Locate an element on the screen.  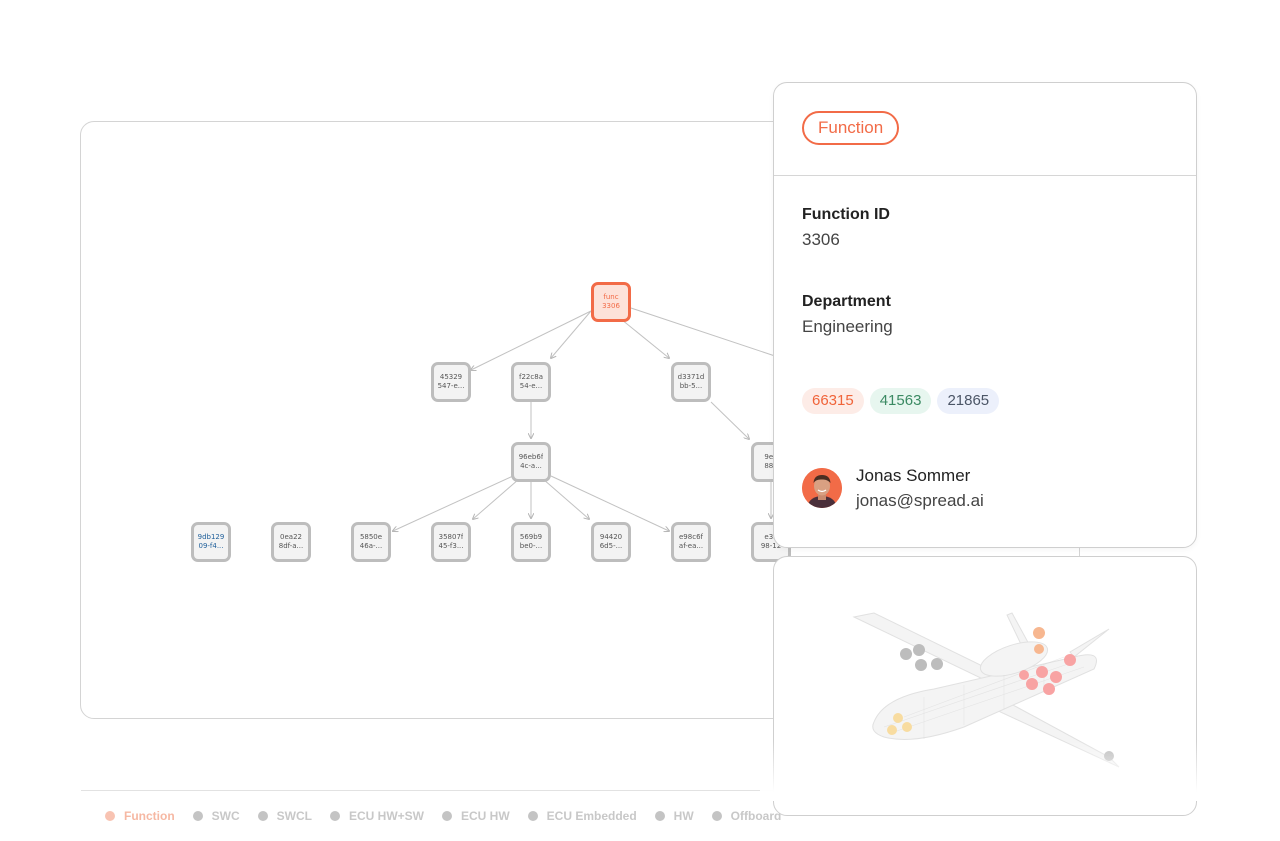
node-sublabel: 3306 is located at coordinates (611, 306).